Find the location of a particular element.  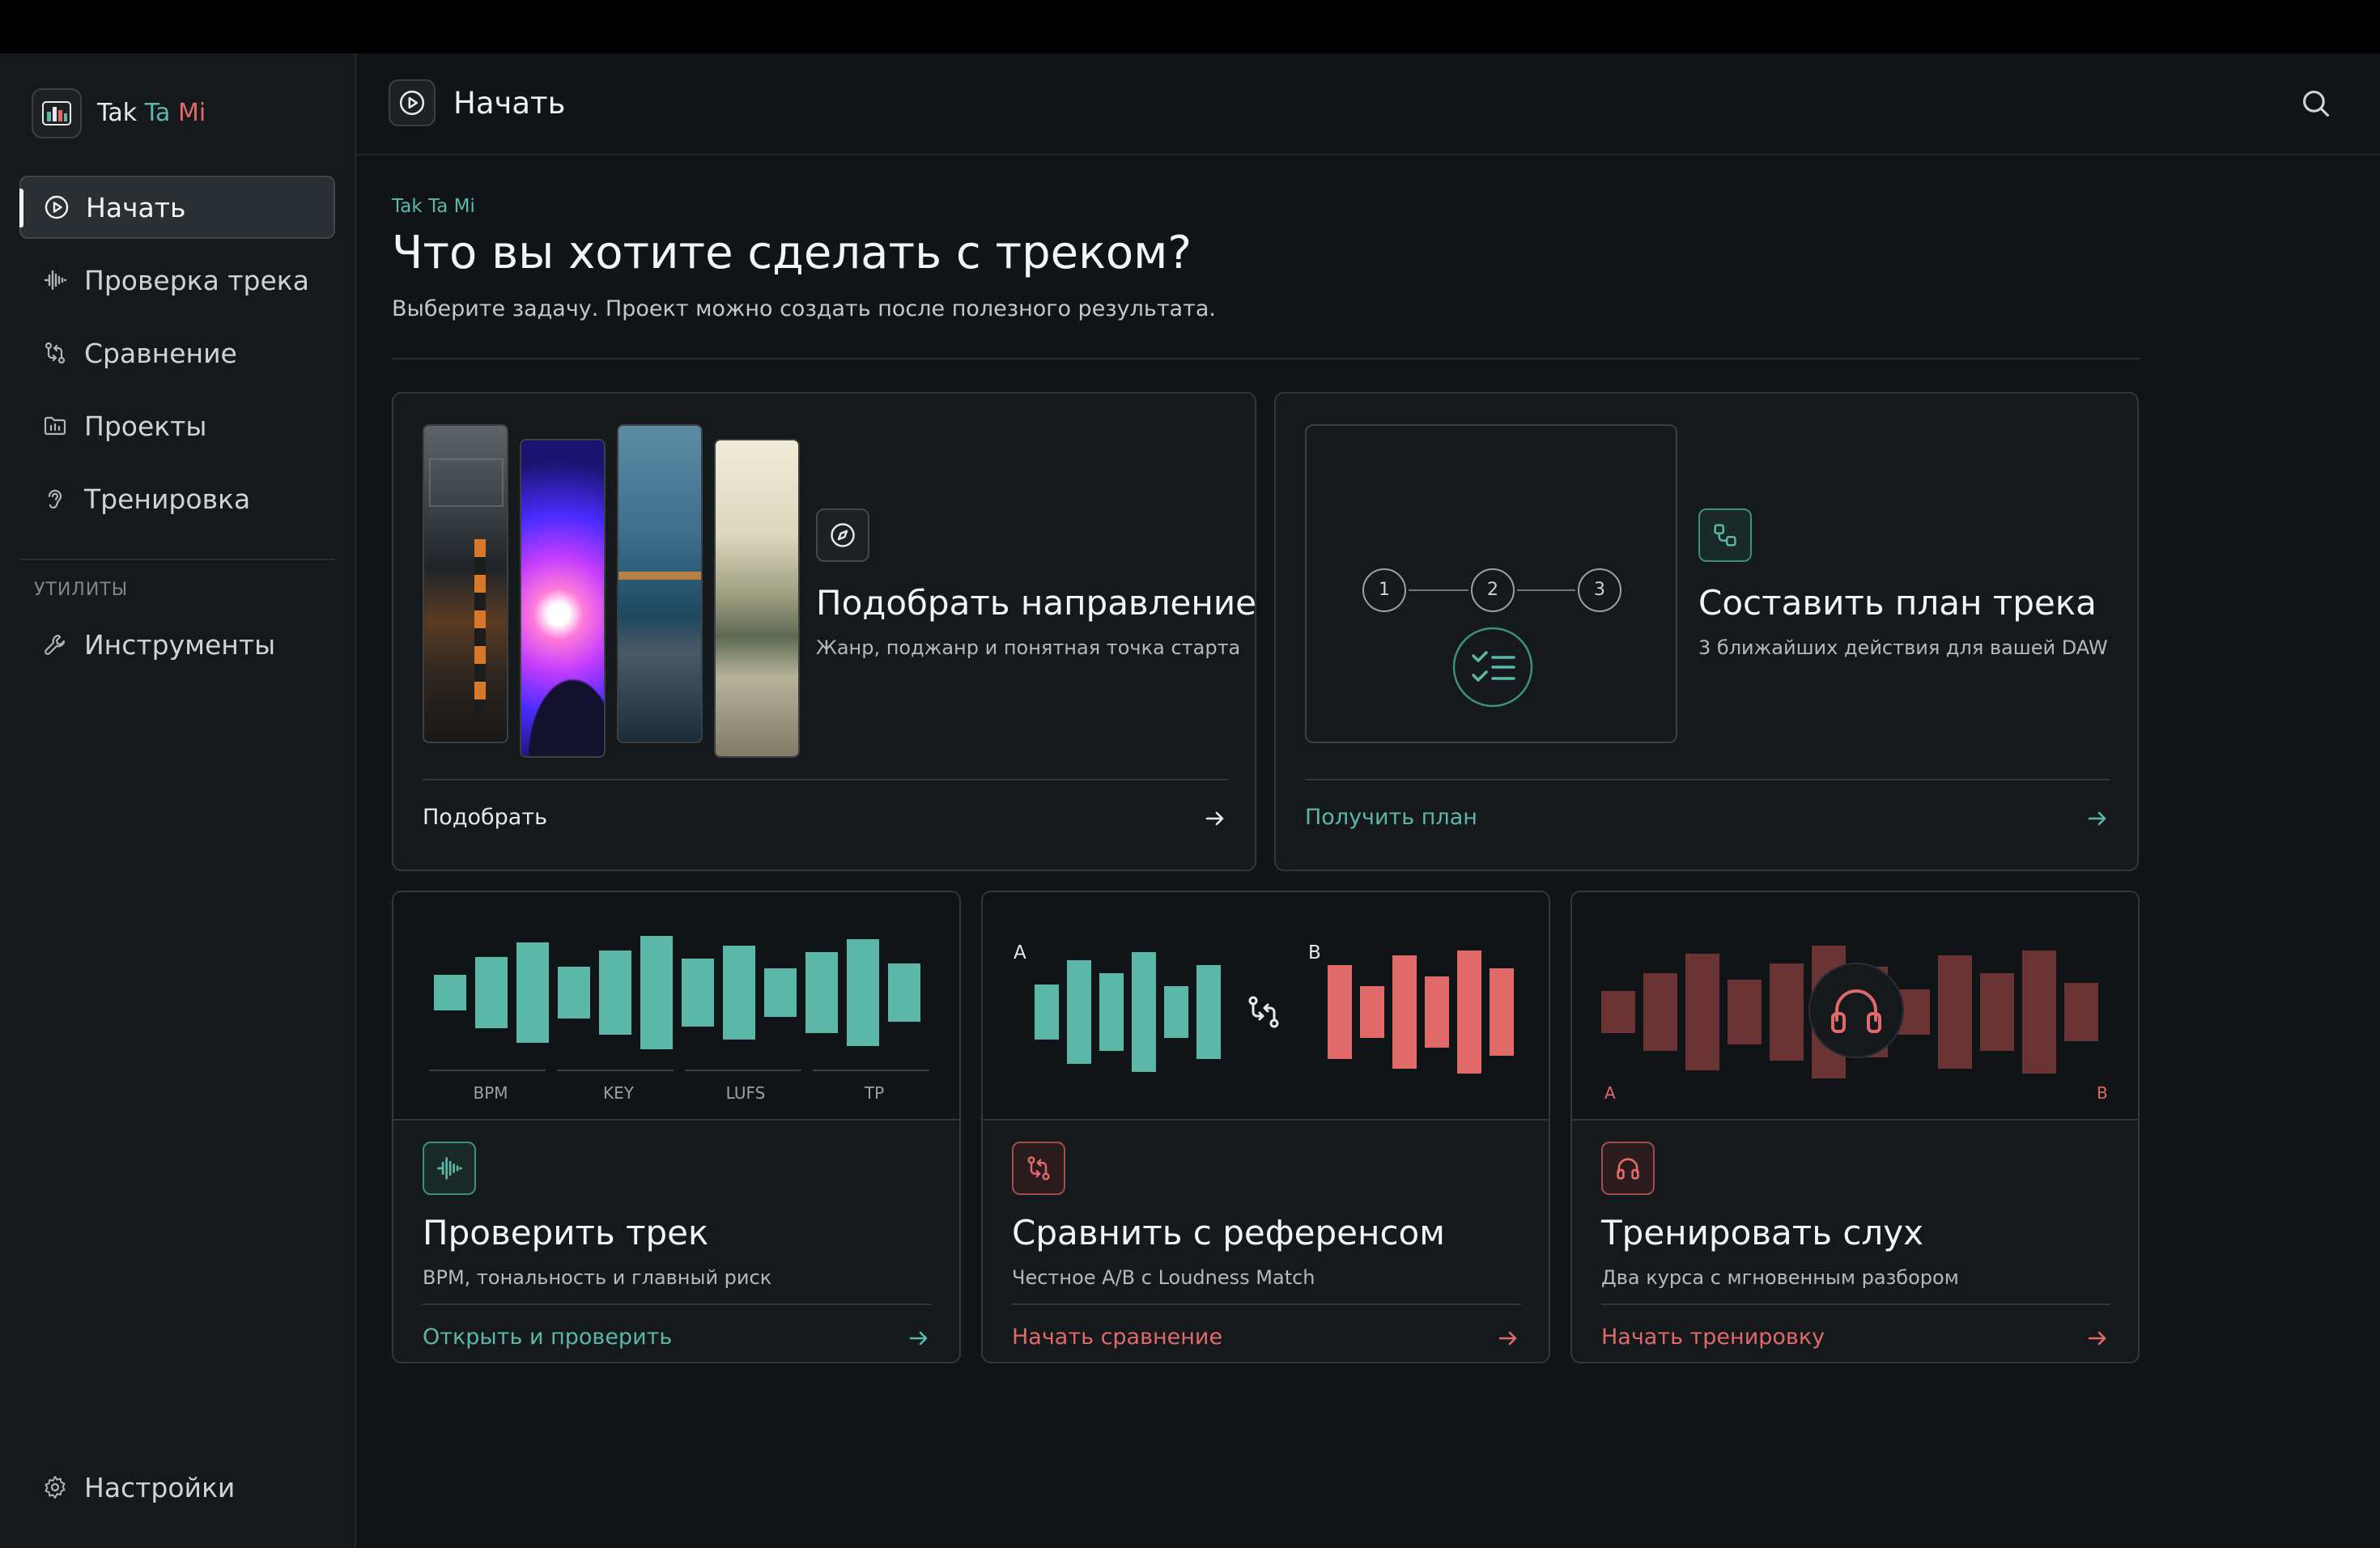

card-subtitle: 3 ближайших действия для вашей DAW is located at coordinates (1903, 648).